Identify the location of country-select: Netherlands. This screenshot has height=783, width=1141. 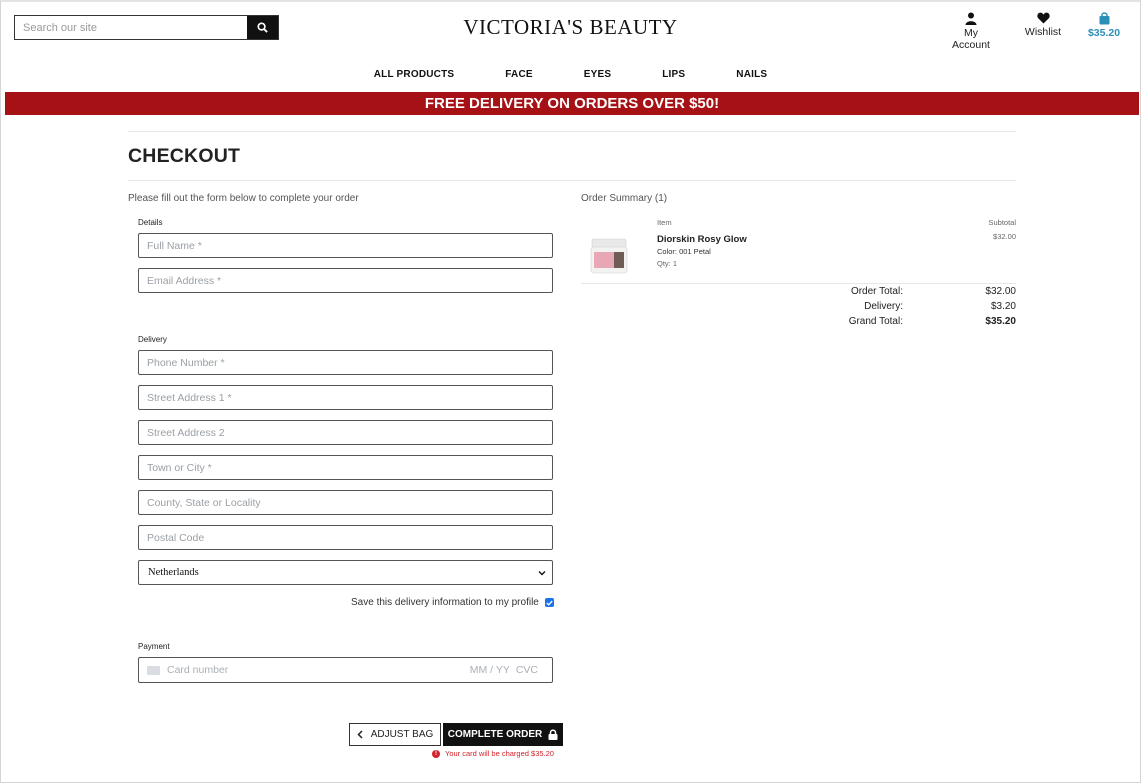
(345, 572).